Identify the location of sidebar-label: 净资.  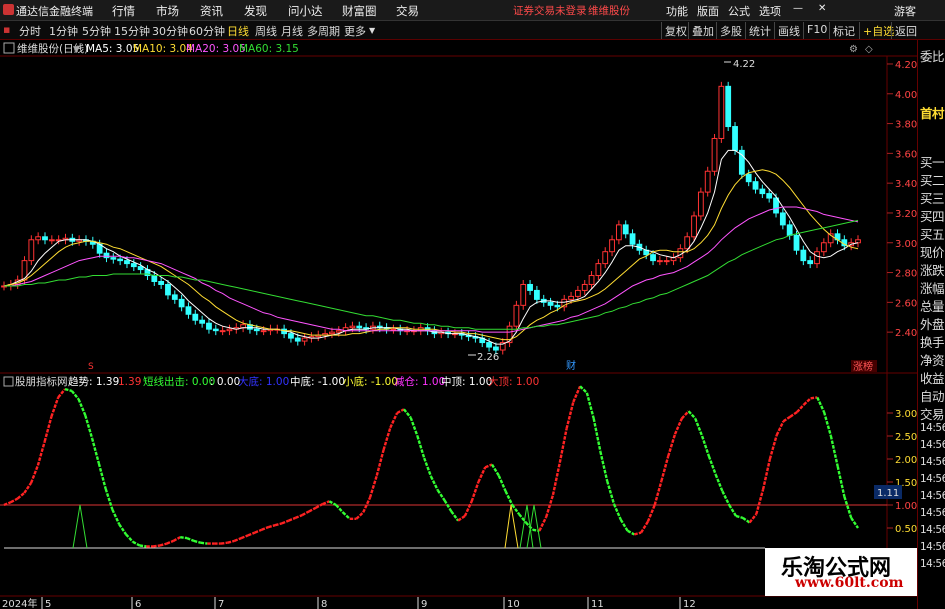
(932, 360).